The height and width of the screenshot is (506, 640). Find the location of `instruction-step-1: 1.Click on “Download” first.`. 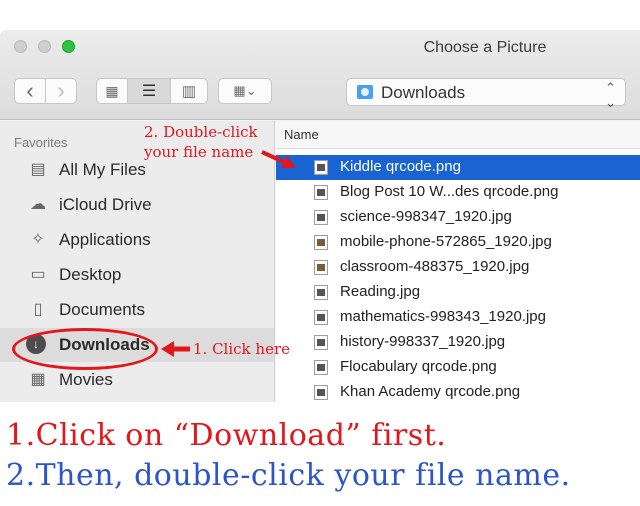

instruction-step-1: 1.Click on “Download” first. is located at coordinates (226, 435).